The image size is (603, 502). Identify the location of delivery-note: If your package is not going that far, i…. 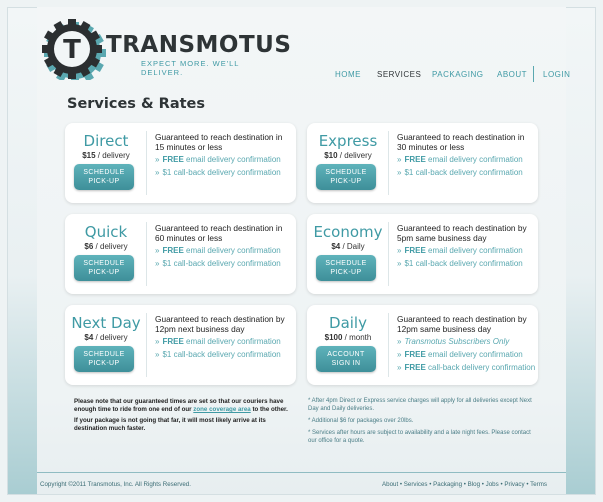
(170, 424).